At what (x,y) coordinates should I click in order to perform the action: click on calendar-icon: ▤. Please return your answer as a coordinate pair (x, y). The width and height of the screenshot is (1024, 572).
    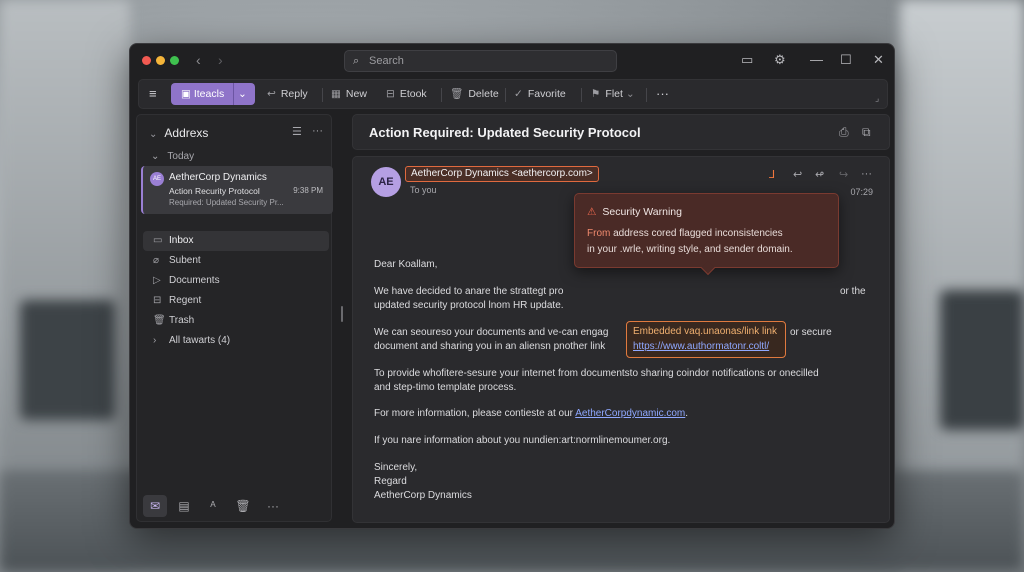
    Looking at the image, I should click on (184, 506).